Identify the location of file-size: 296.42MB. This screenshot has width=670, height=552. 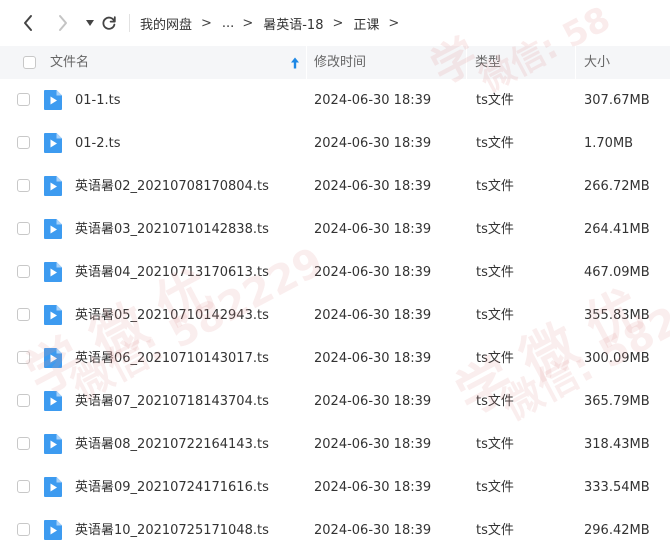
(617, 530).